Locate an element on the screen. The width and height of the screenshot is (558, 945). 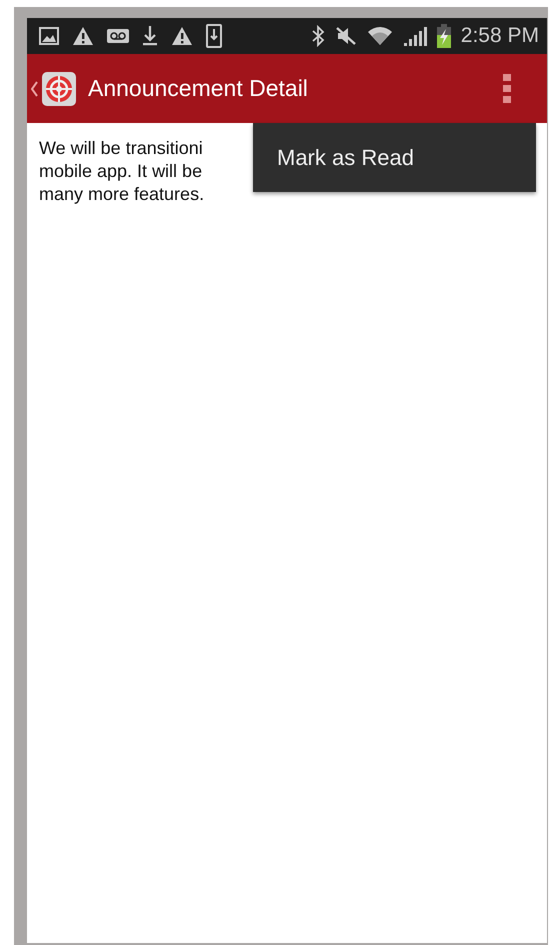
image-icon is located at coordinates (49, 36).